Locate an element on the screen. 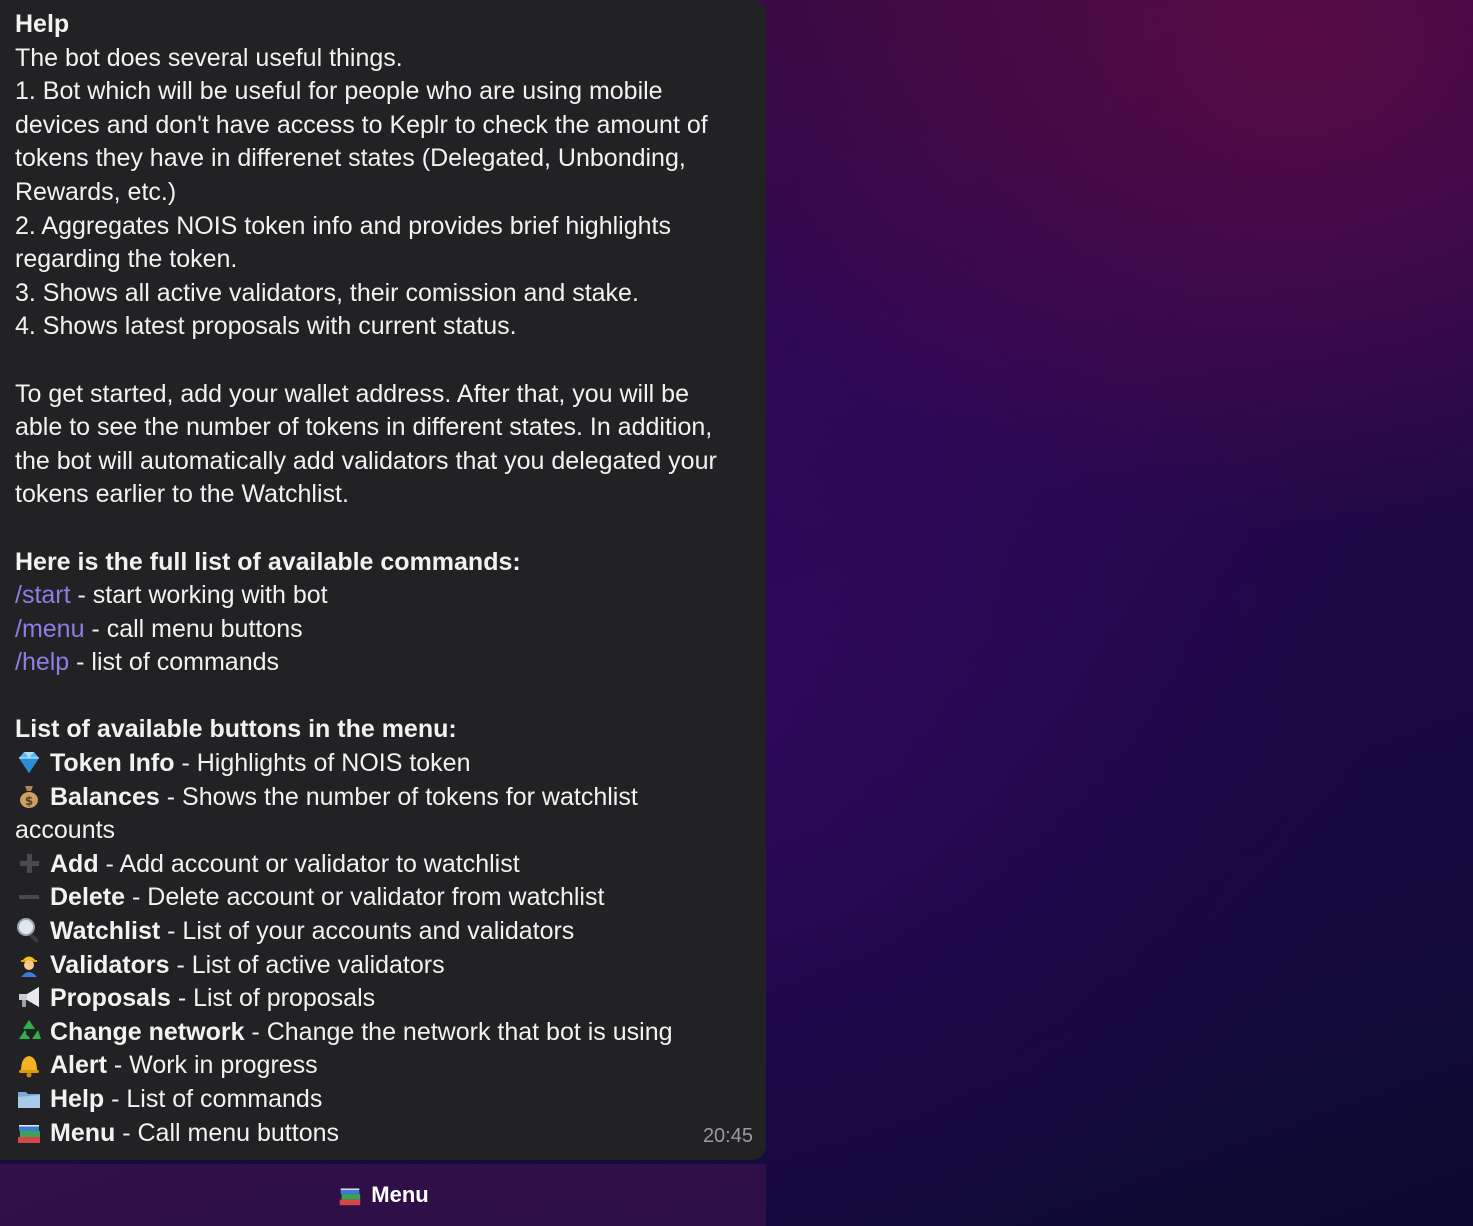 This screenshot has width=1473, height=1226. button-row-validators: Validators - List of active validators is located at coordinates (380, 966).